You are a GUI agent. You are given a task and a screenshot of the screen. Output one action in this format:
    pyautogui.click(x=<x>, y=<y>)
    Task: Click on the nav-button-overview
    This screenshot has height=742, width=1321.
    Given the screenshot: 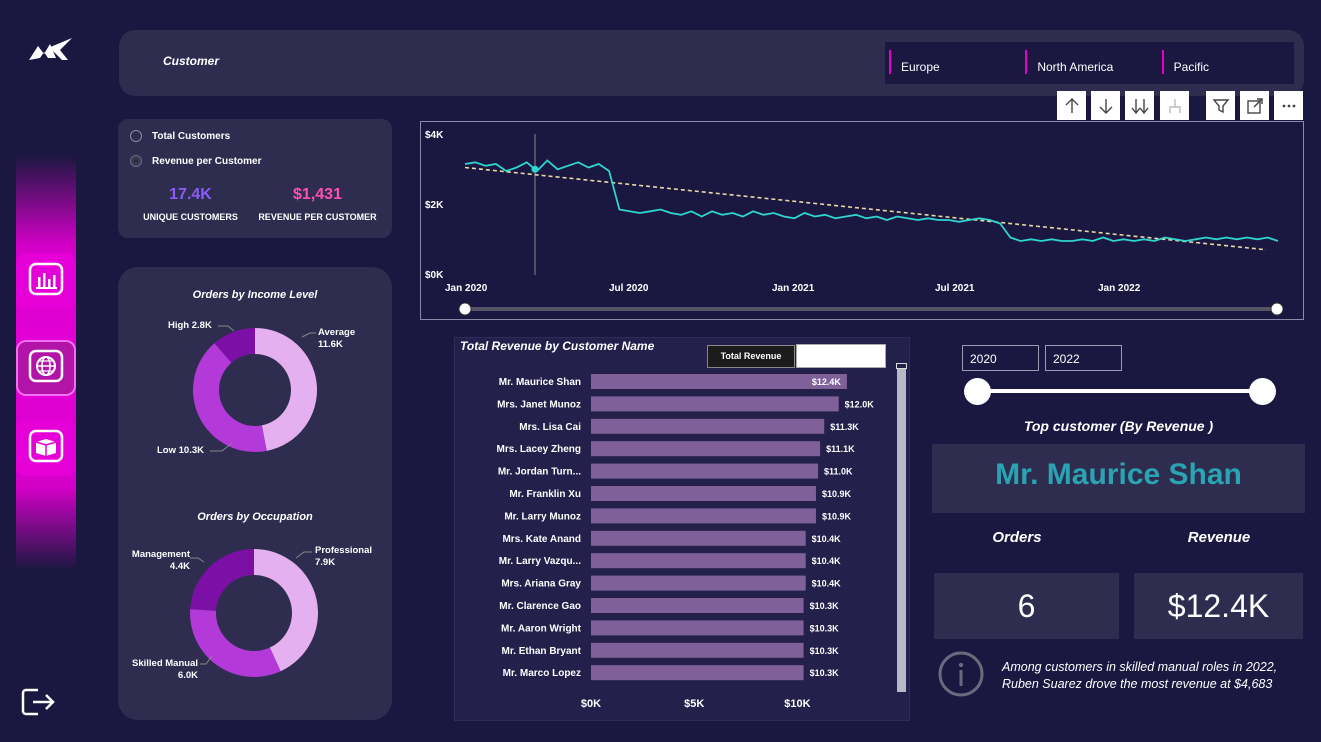 What is the action you would take?
    pyautogui.click(x=46, y=281)
    